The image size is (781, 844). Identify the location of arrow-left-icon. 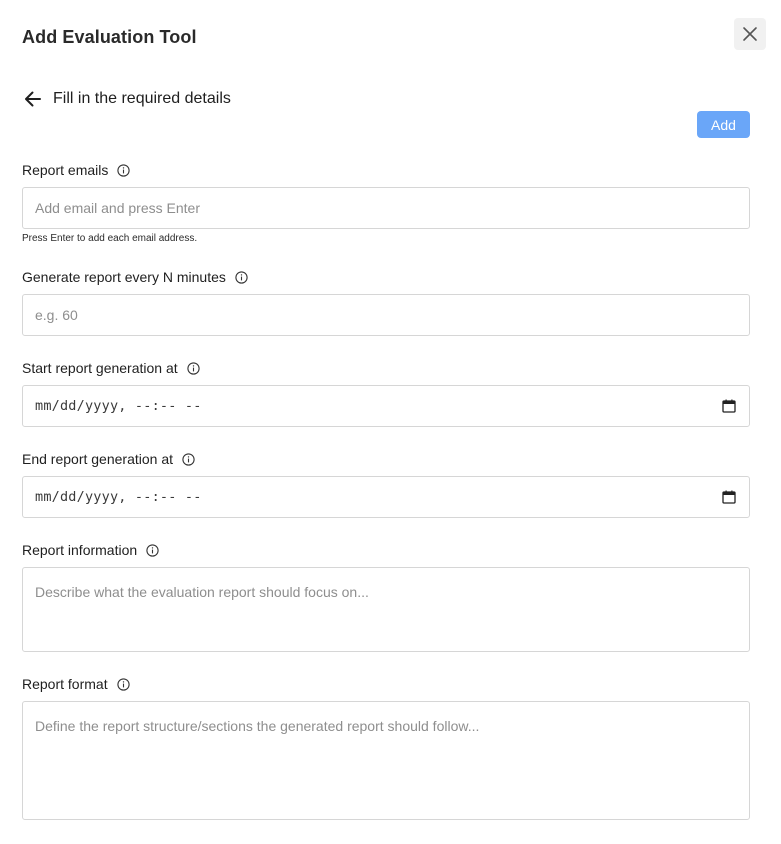
(33, 99).